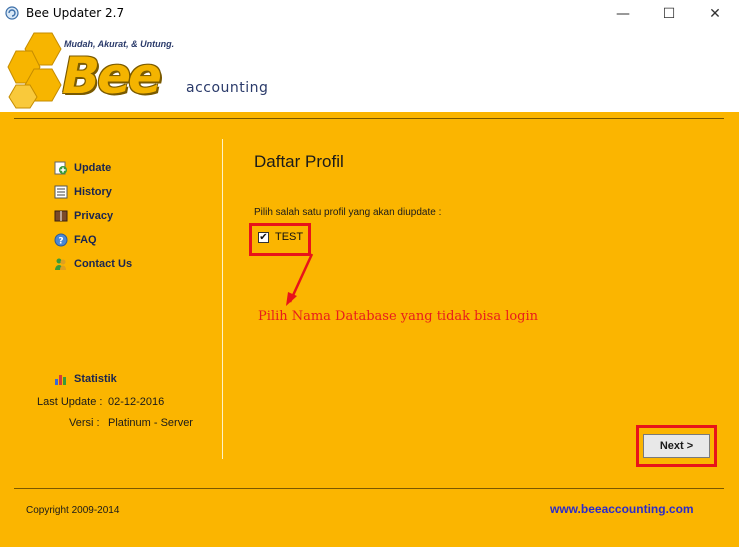 Image resolution: width=739 pixels, height=547 pixels. I want to click on minimize-button: —, so click(623, 13).